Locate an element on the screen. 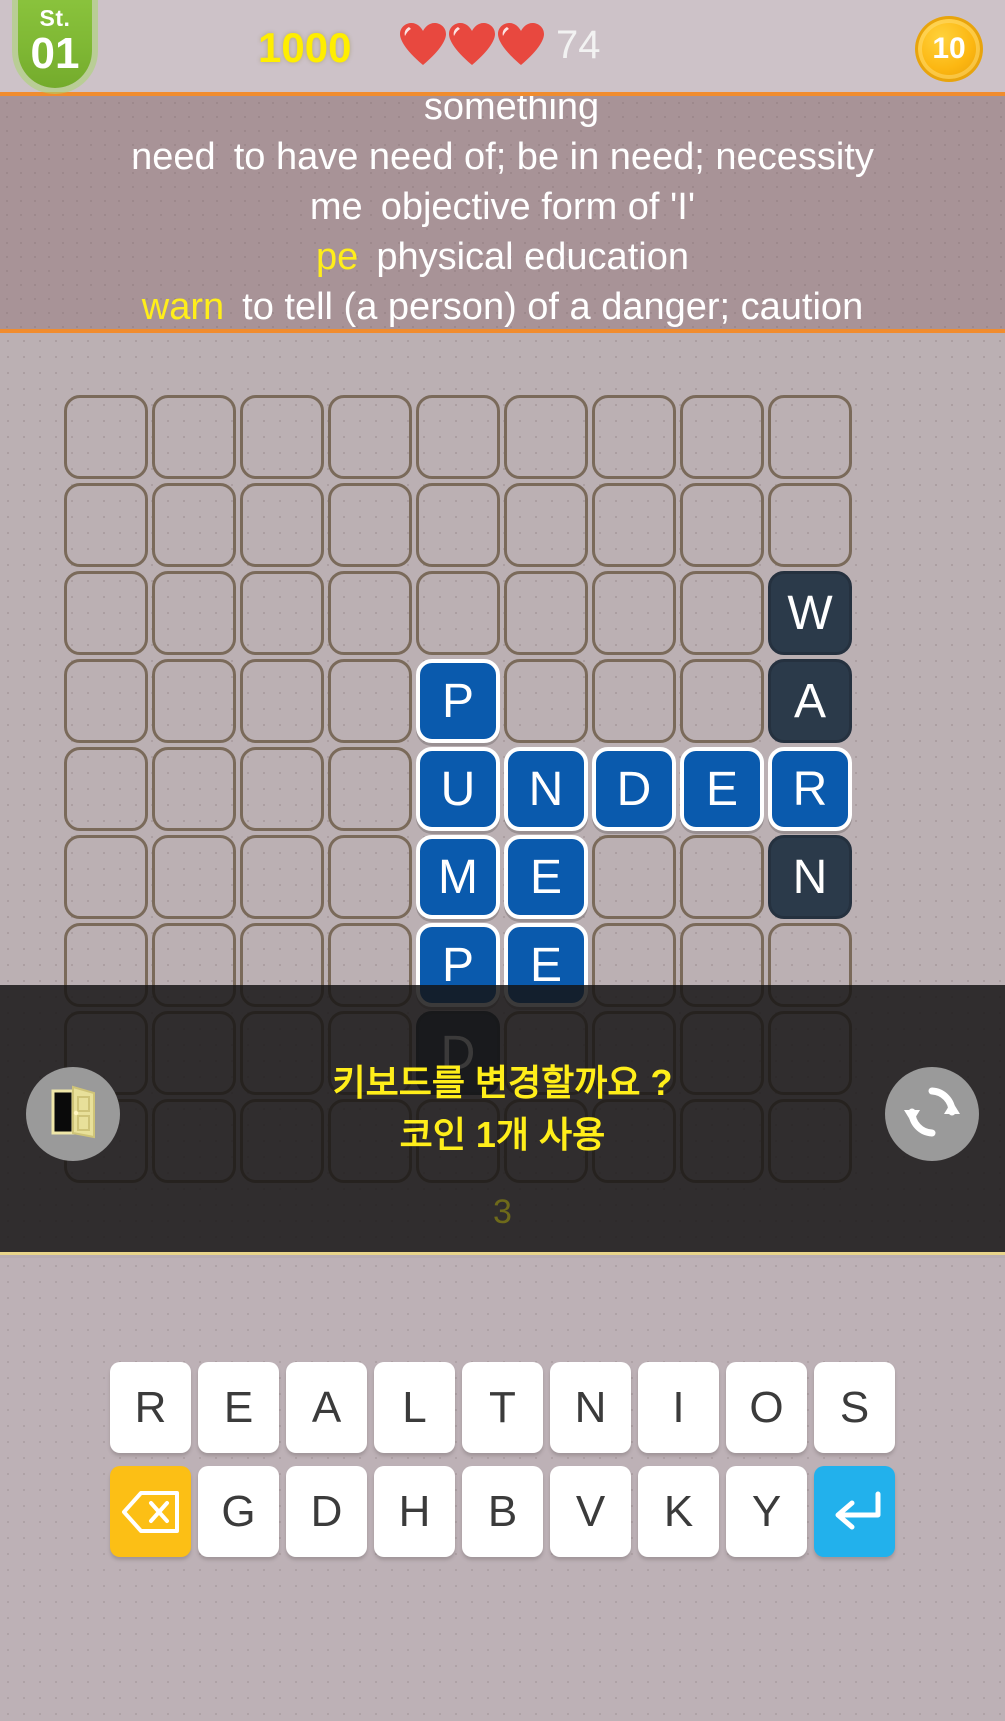  grid-cell-letter: W is located at coordinates (810, 613).